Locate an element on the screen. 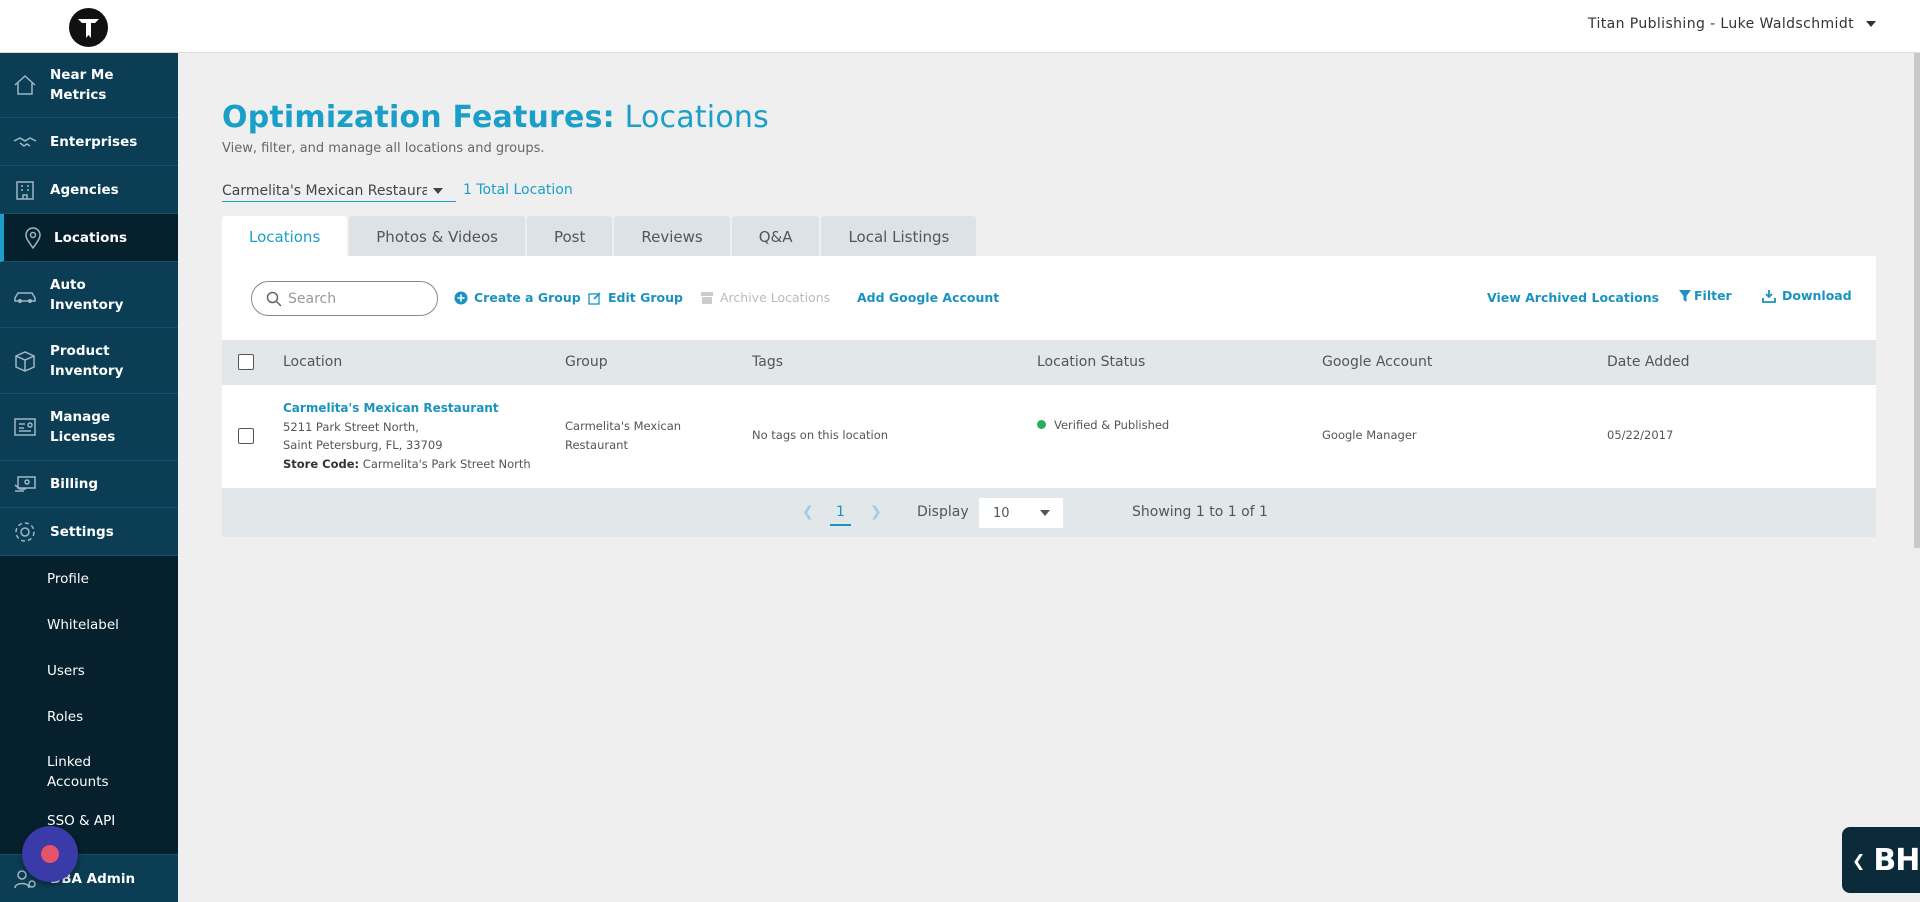  sidebar-item-label: Agencies is located at coordinates (84, 189).